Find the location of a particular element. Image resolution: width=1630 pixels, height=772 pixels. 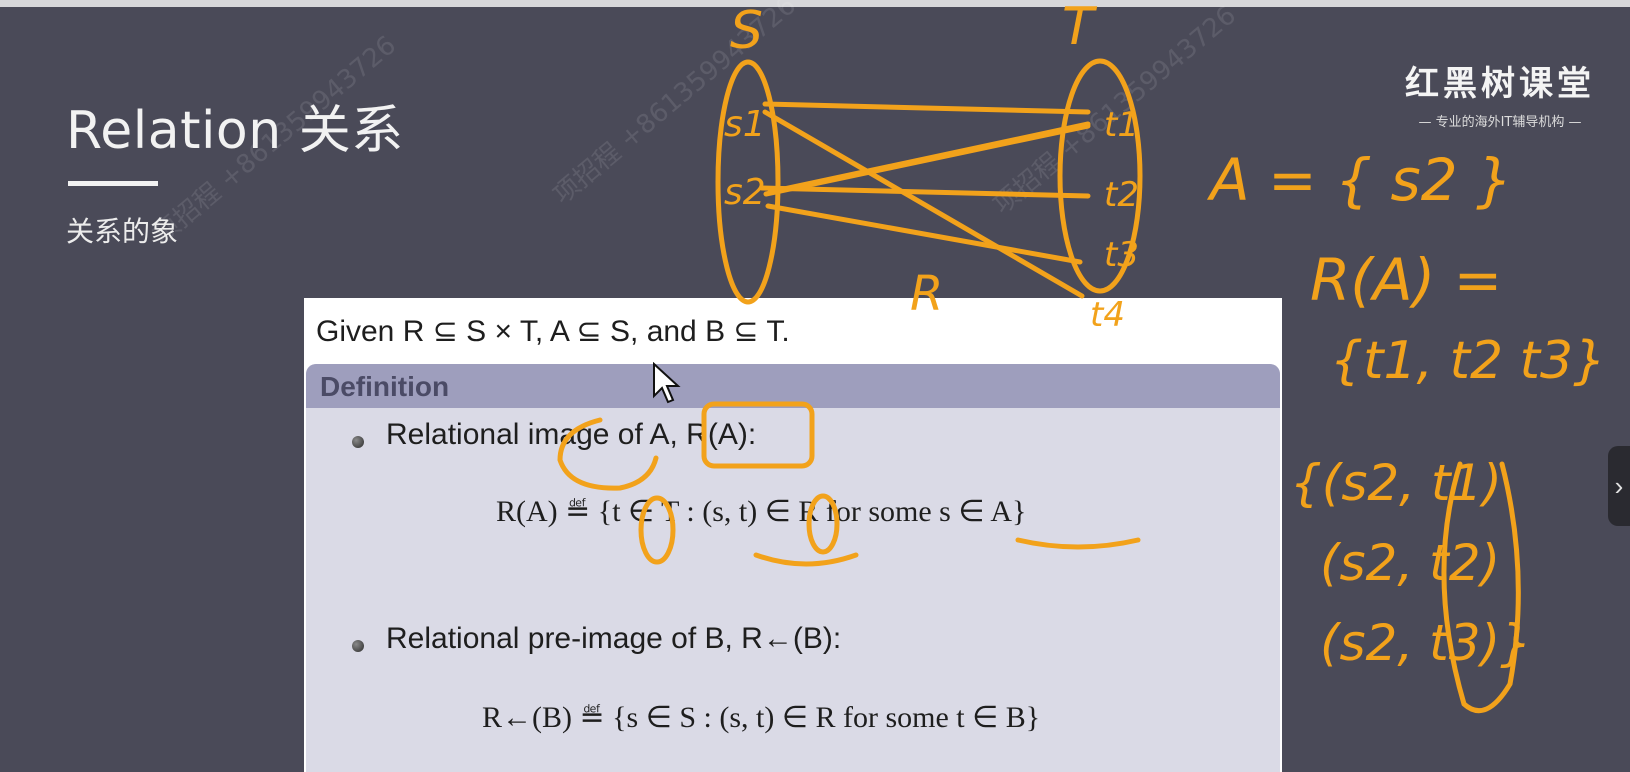

note-ra-set: {t1, t2 t3} is located at coordinates (1468, 361).